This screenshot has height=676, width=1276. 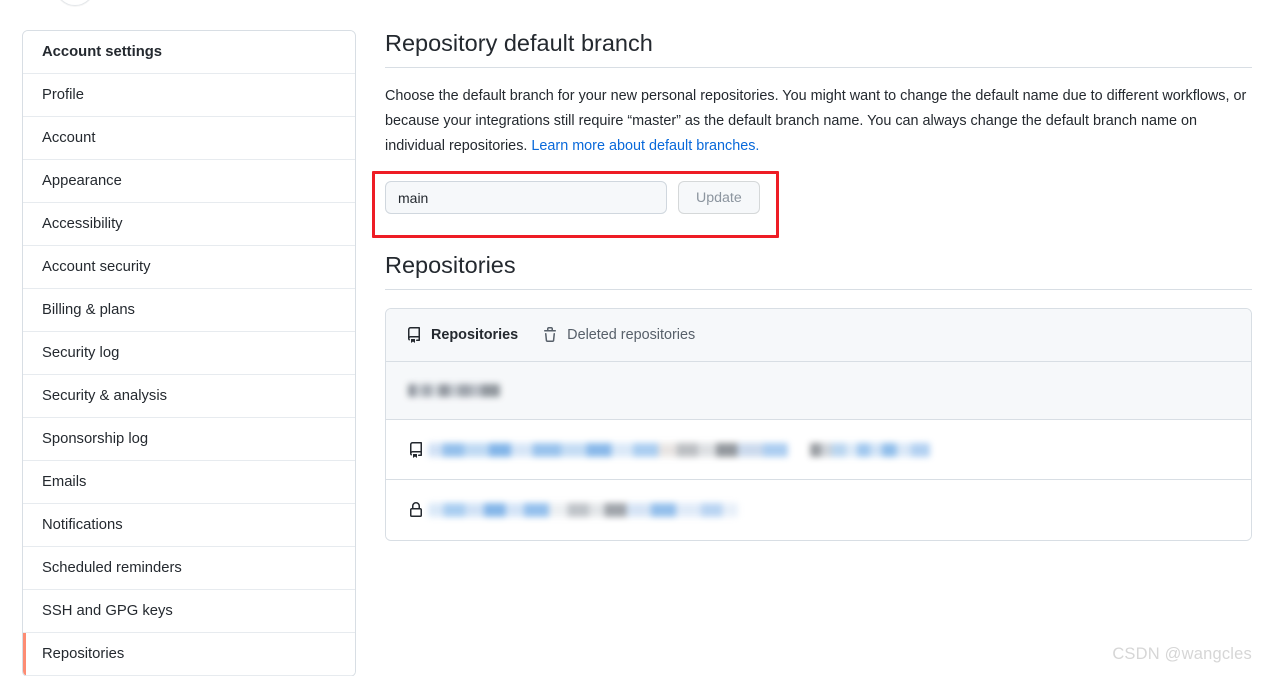 What do you see at coordinates (82, 180) in the screenshot?
I see `sidebar-item-label: Appearance` at bounding box center [82, 180].